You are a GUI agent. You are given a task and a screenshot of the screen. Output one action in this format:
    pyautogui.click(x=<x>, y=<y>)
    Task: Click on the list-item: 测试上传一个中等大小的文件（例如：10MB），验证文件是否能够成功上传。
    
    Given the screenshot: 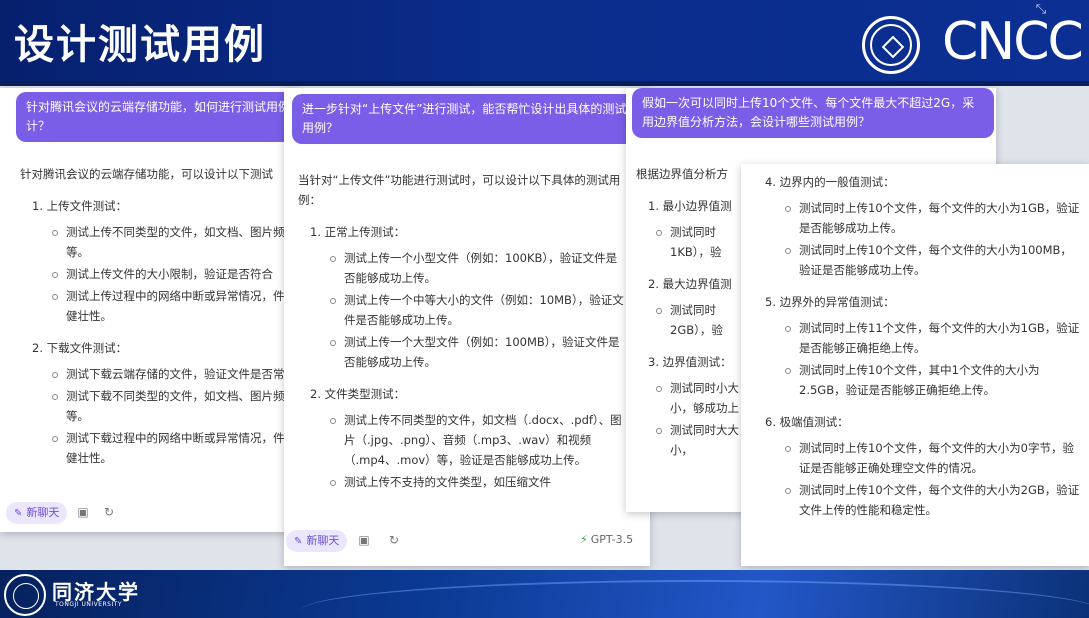 What is the action you would take?
    pyautogui.click(x=478, y=310)
    